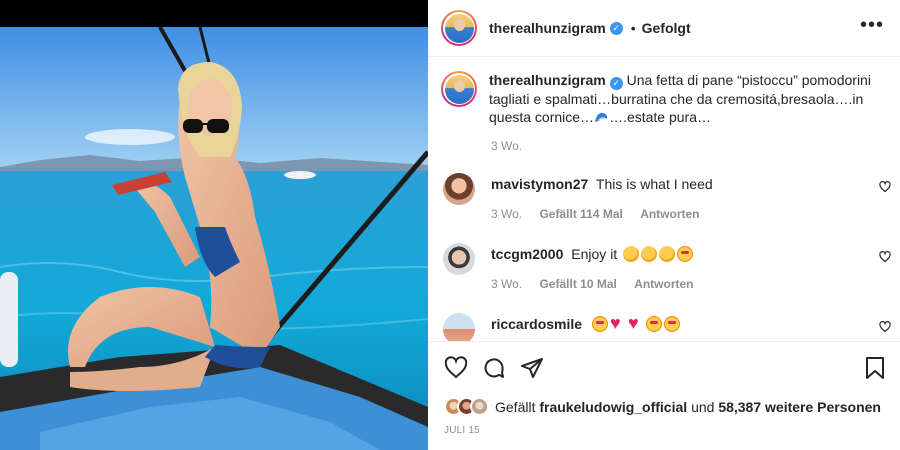 The height and width of the screenshot is (450, 900). What do you see at coordinates (462, 430) in the screenshot?
I see `post-date: JULI 15` at bounding box center [462, 430].